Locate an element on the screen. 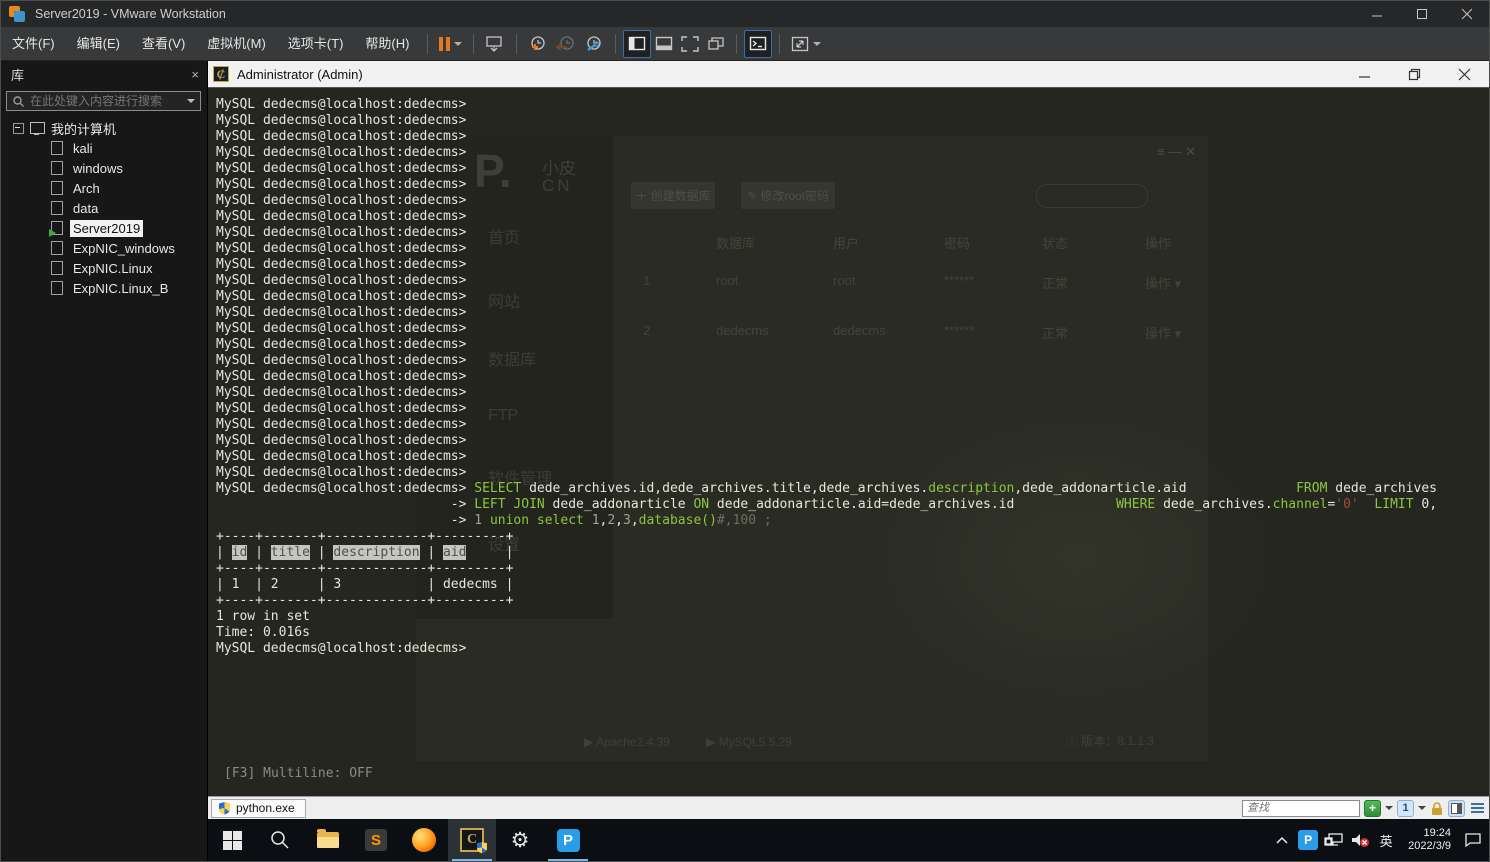  menu-hamburger-icon is located at coordinates (1477, 808).